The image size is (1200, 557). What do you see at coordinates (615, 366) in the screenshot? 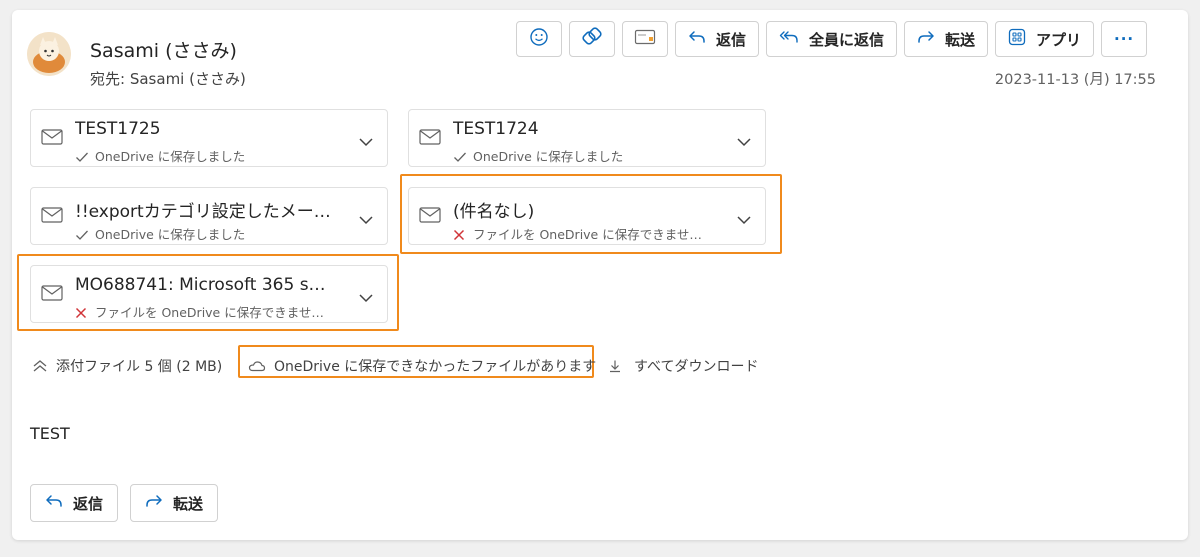
I see `download-icon` at bounding box center [615, 366].